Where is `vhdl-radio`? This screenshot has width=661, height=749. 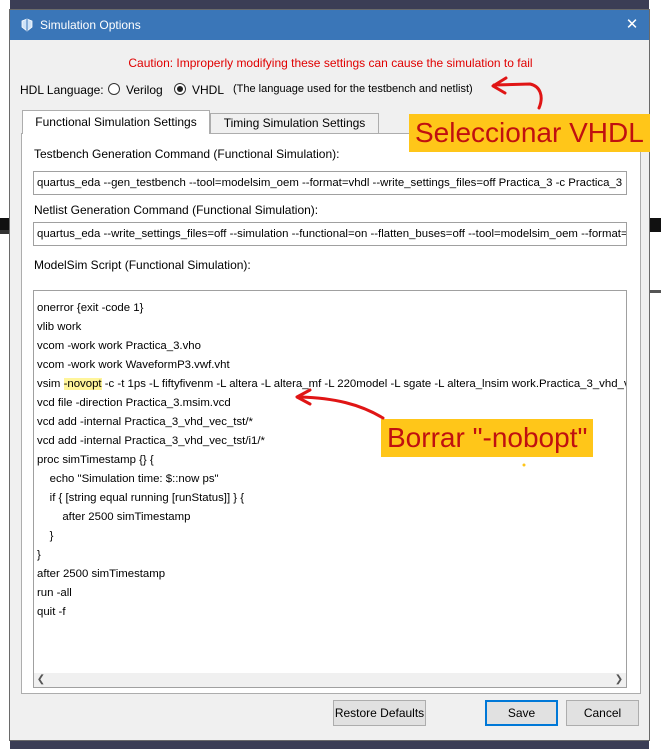
vhdl-radio is located at coordinates (180, 89).